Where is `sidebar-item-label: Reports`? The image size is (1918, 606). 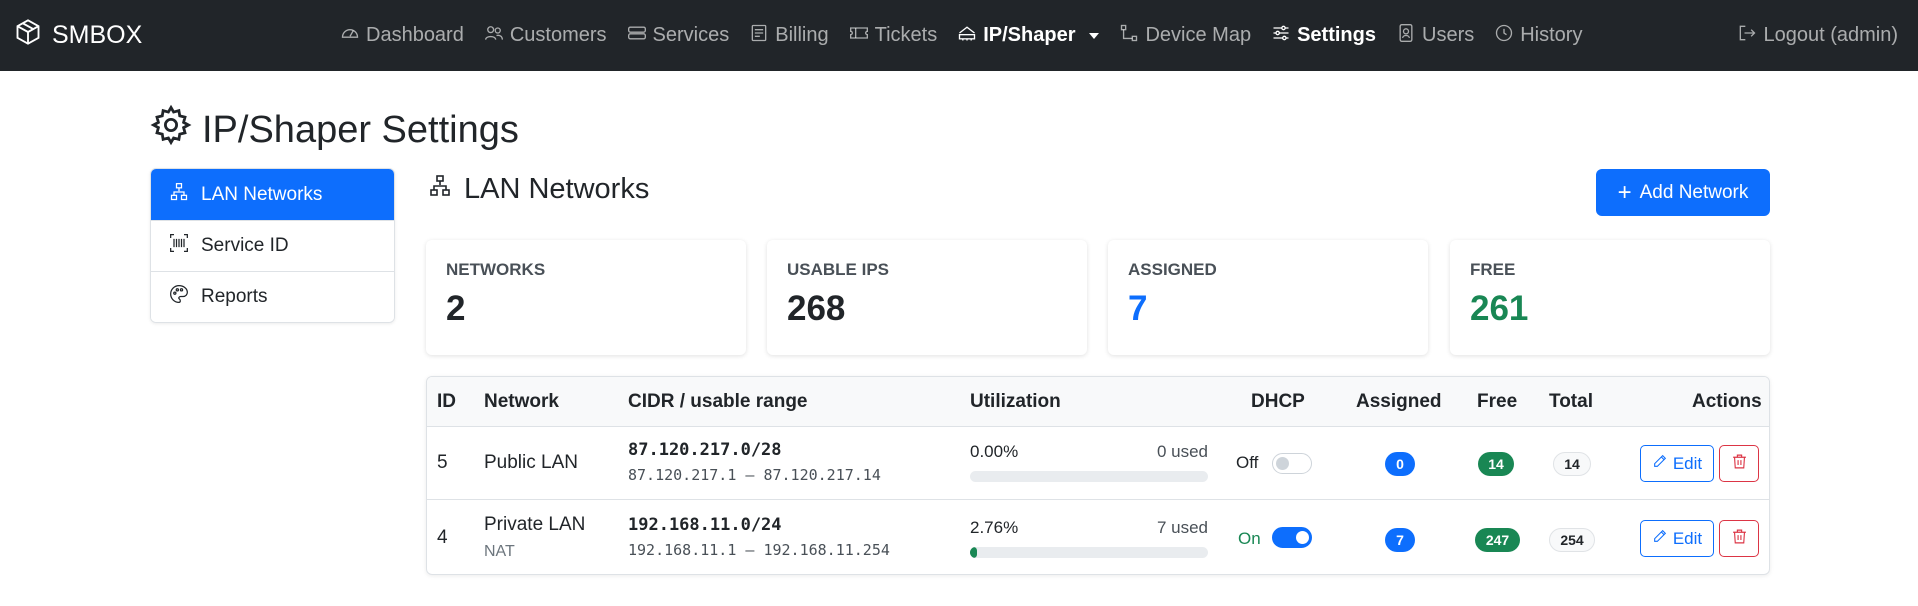 sidebar-item-label: Reports is located at coordinates (234, 296).